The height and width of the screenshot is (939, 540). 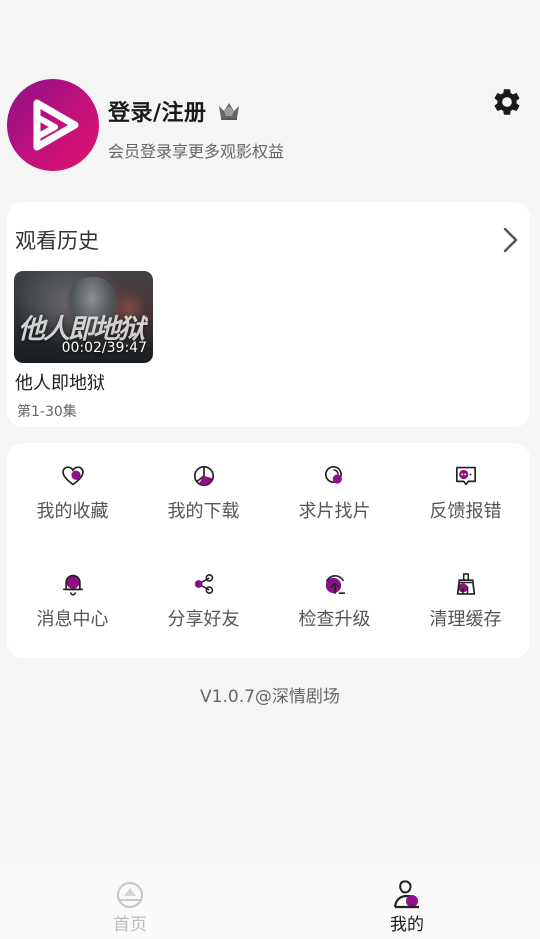 What do you see at coordinates (72, 585) in the screenshot?
I see `bell-icon` at bounding box center [72, 585].